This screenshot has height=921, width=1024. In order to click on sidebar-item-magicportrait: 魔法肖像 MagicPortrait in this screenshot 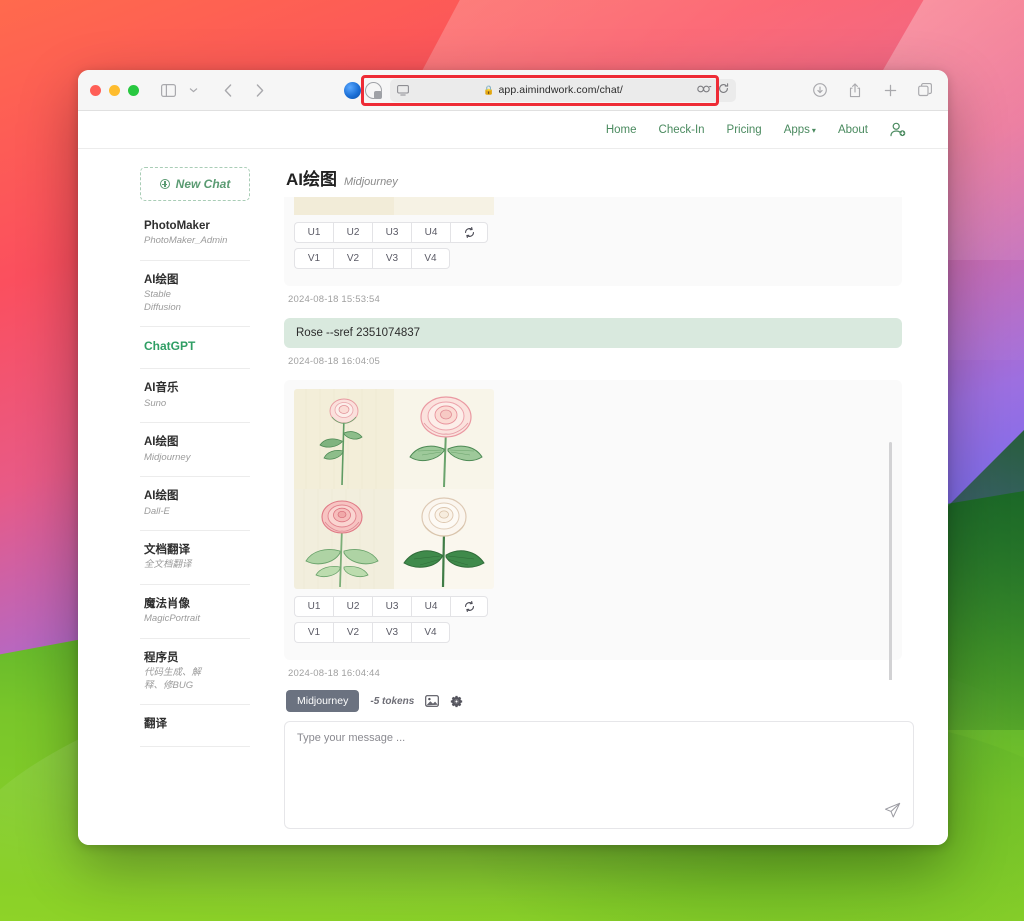, I will do `click(195, 612)`.